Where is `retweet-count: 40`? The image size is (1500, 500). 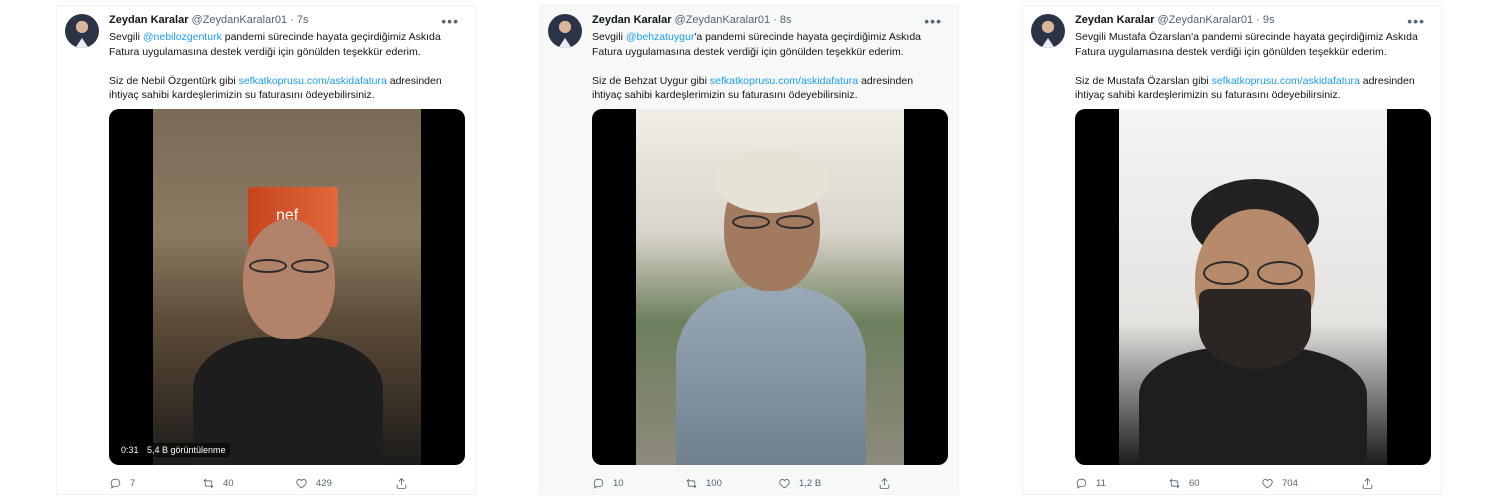 retweet-count: 40 is located at coordinates (228, 483).